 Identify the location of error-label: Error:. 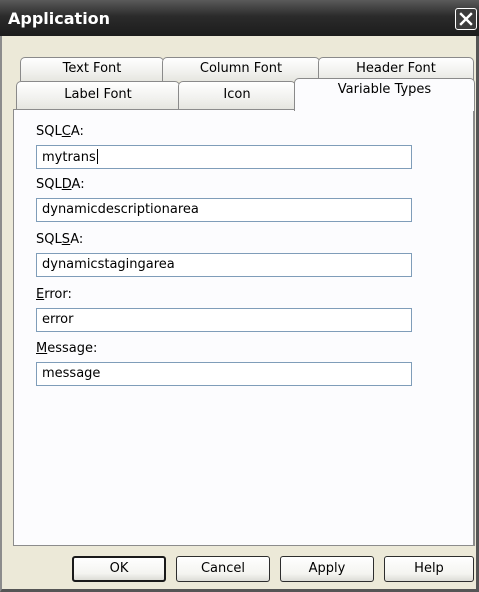
(54, 294).